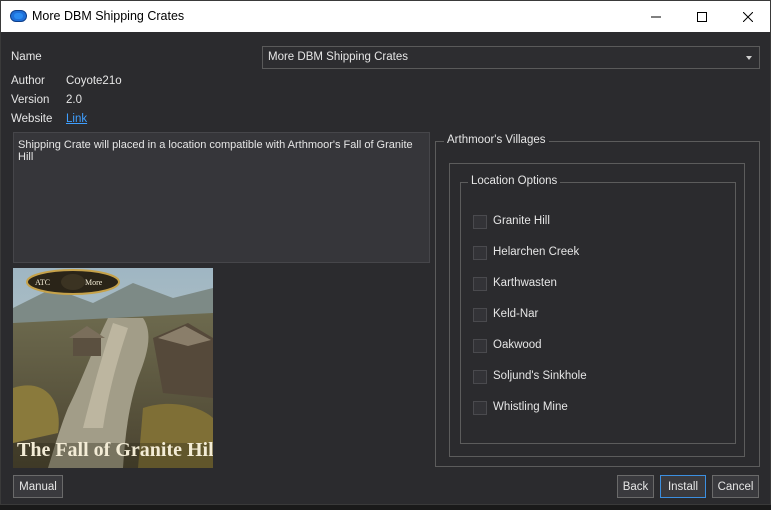 This screenshot has width=771, height=510. Describe the element at coordinates (536, 252) in the screenshot. I see `location-option-label: Helarchen Creek` at that location.